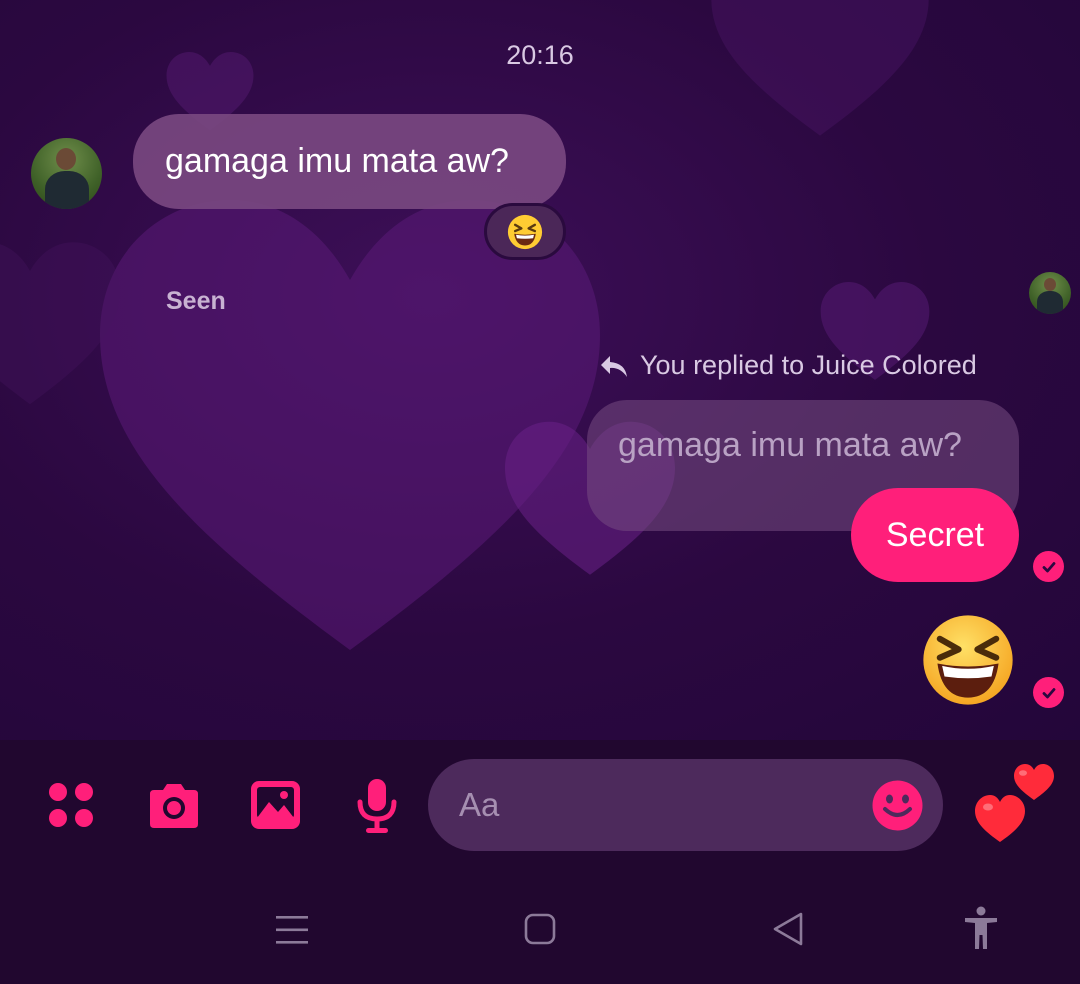 The height and width of the screenshot is (984, 1080). What do you see at coordinates (196, 301) in the screenshot?
I see `seen-status: Seen` at bounding box center [196, 301].